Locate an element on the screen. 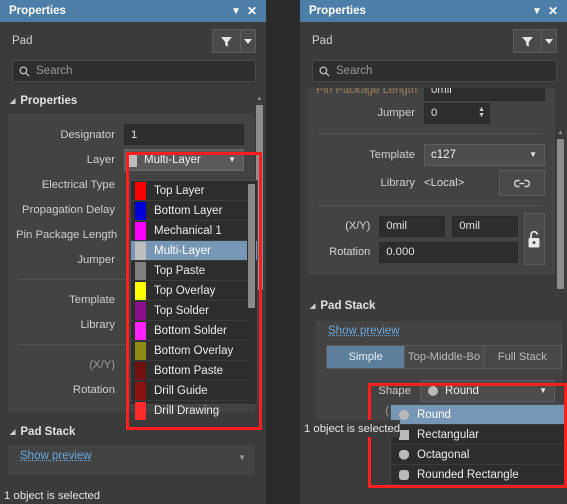 This screenshot has height=504, width=567. panel-title: Properties is located at coordinates (37, 11).